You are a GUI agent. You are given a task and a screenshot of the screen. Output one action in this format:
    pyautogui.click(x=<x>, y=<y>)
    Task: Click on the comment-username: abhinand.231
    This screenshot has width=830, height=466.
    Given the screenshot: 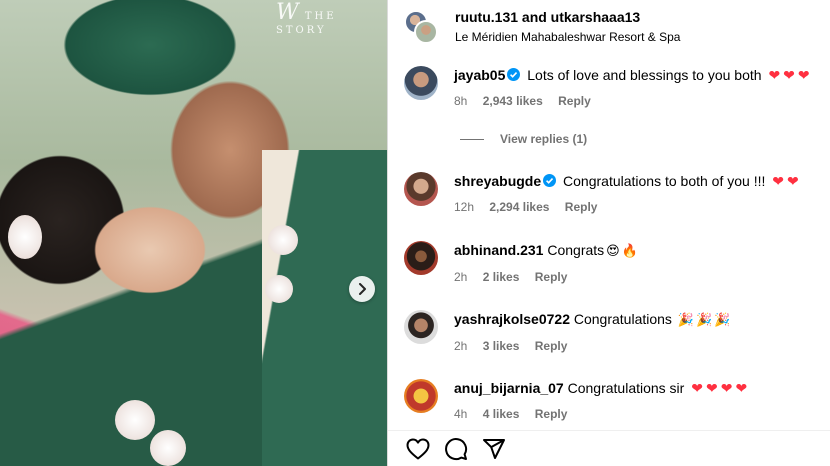 What is the action you would take?
    pyautogui.click(x=498, y=250)
    